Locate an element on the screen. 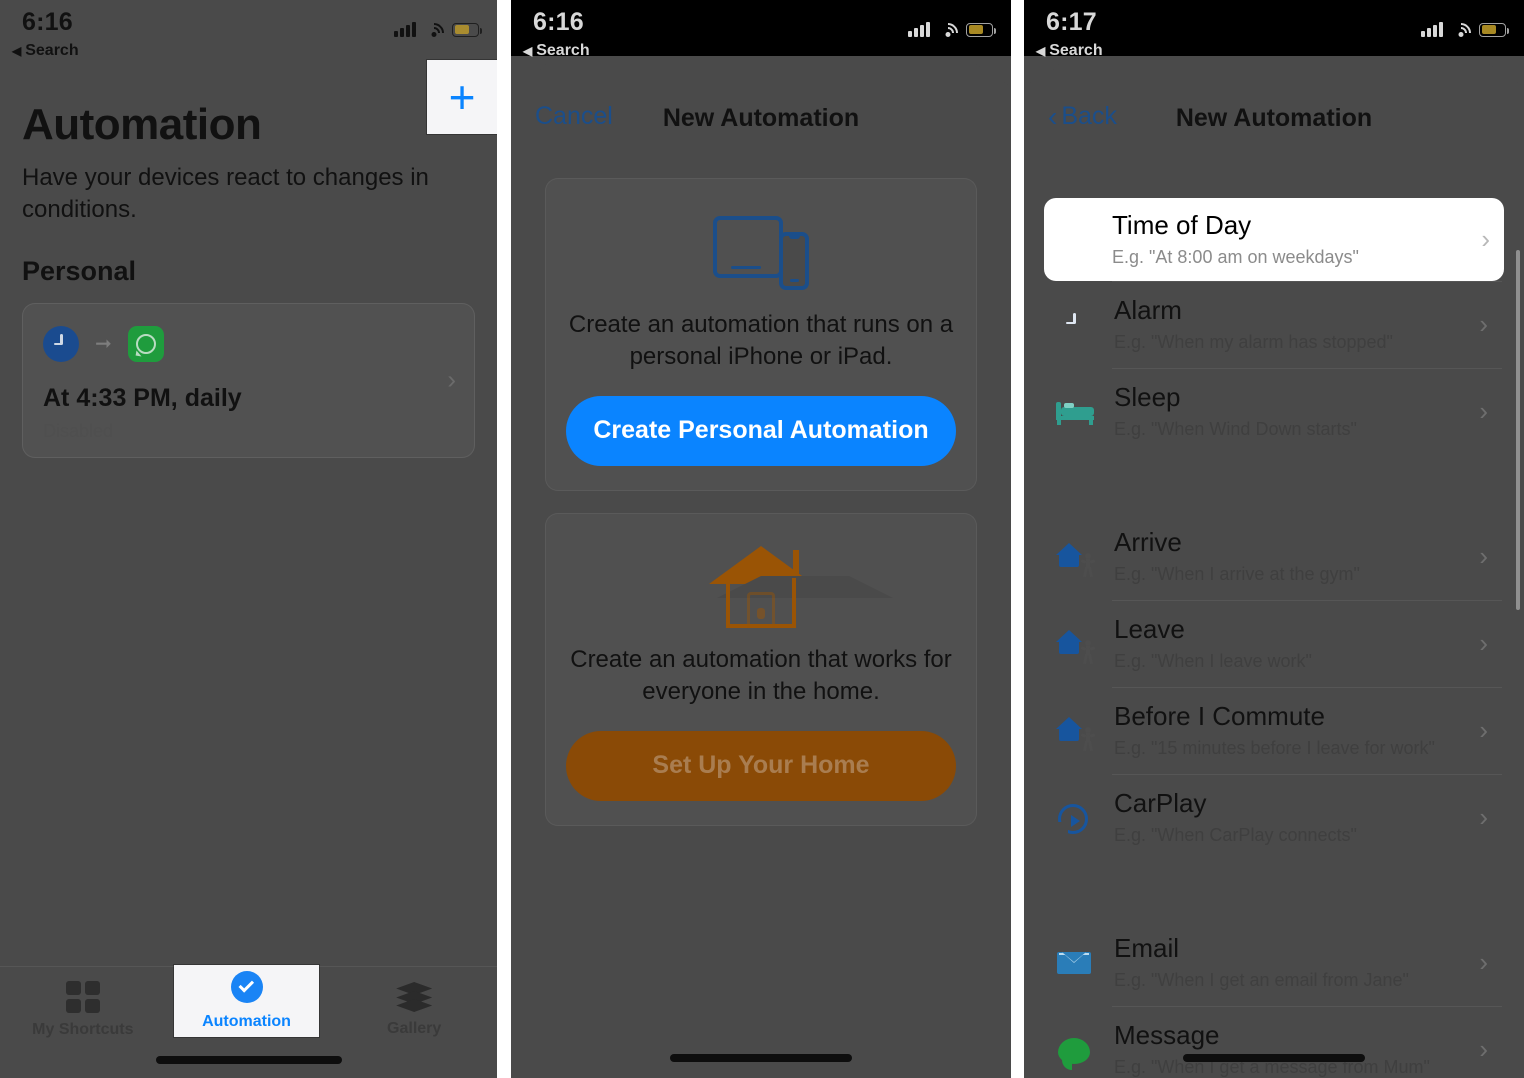 The image size is (1524, 1078). trigger-title: Sleep is located at coordinates (1147, 397).